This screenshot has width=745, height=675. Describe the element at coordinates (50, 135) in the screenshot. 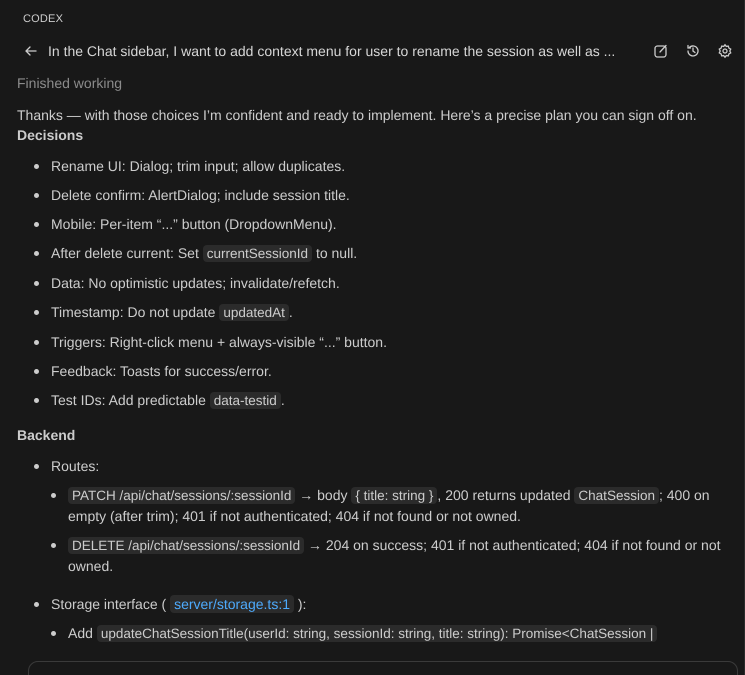

I see `section-heading: Decisions` at that location.